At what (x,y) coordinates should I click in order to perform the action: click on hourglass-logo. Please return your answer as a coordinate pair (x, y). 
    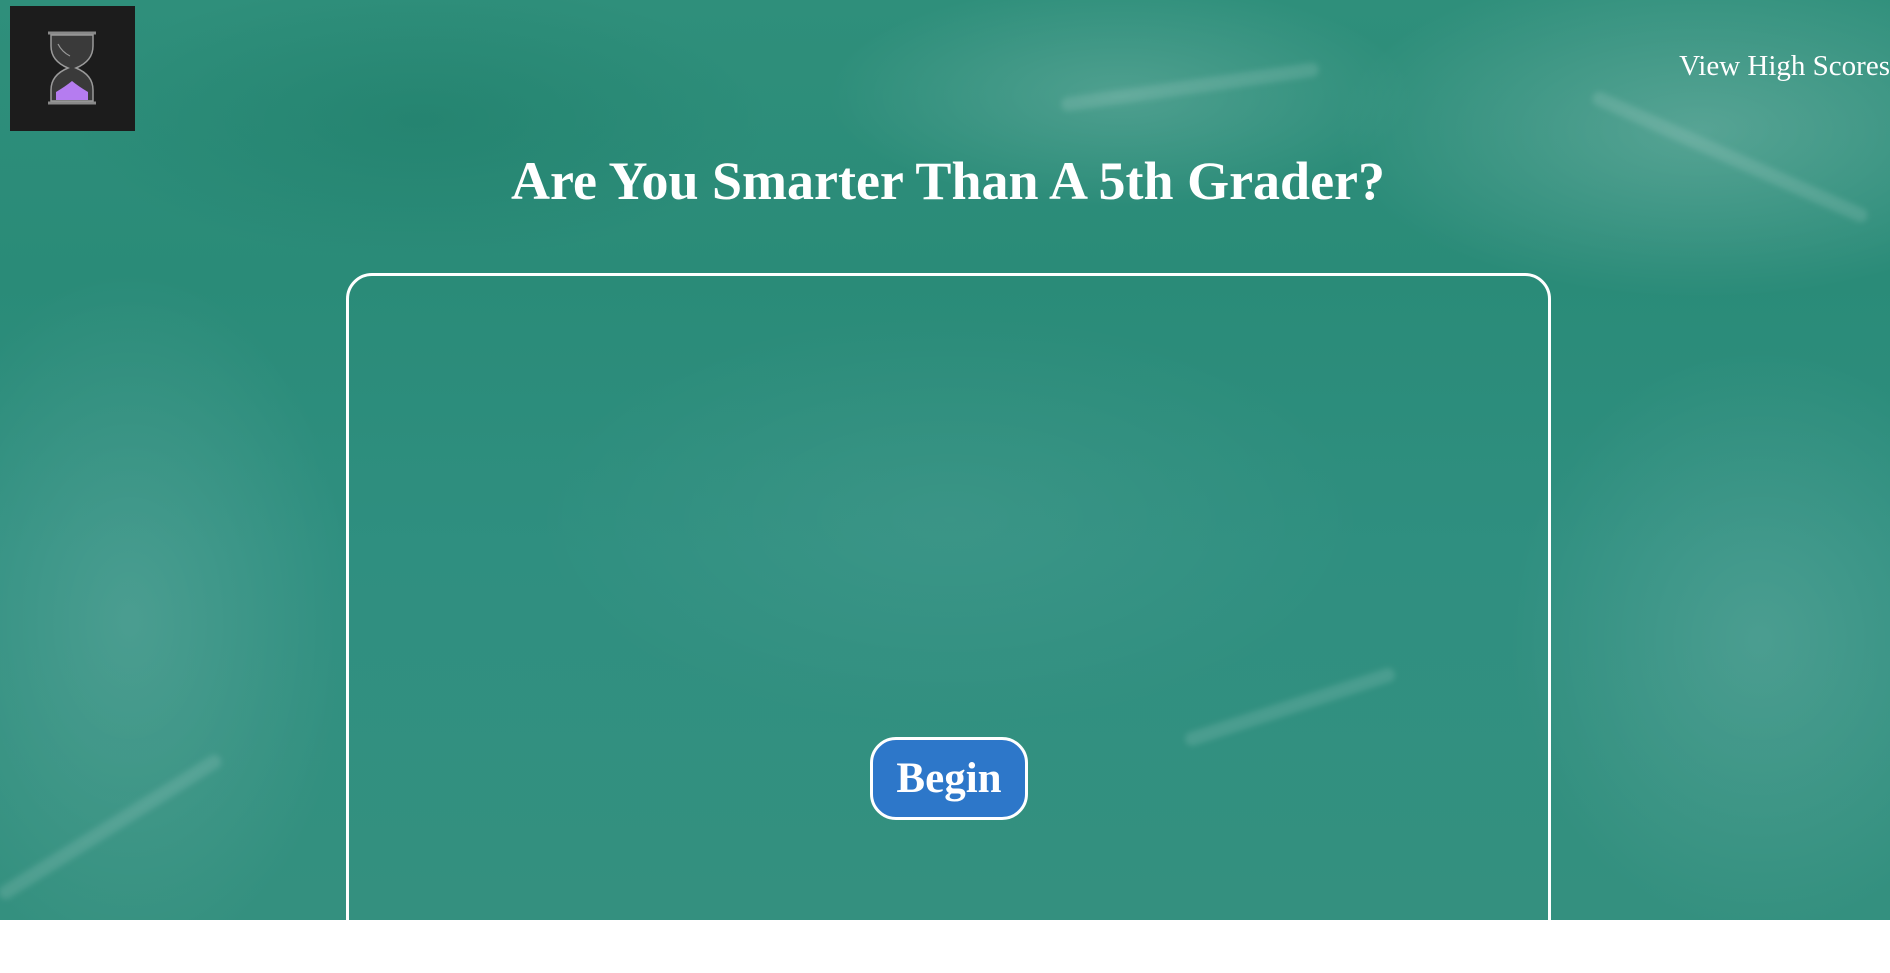
    Looking at the image, I should click on (72, 68).